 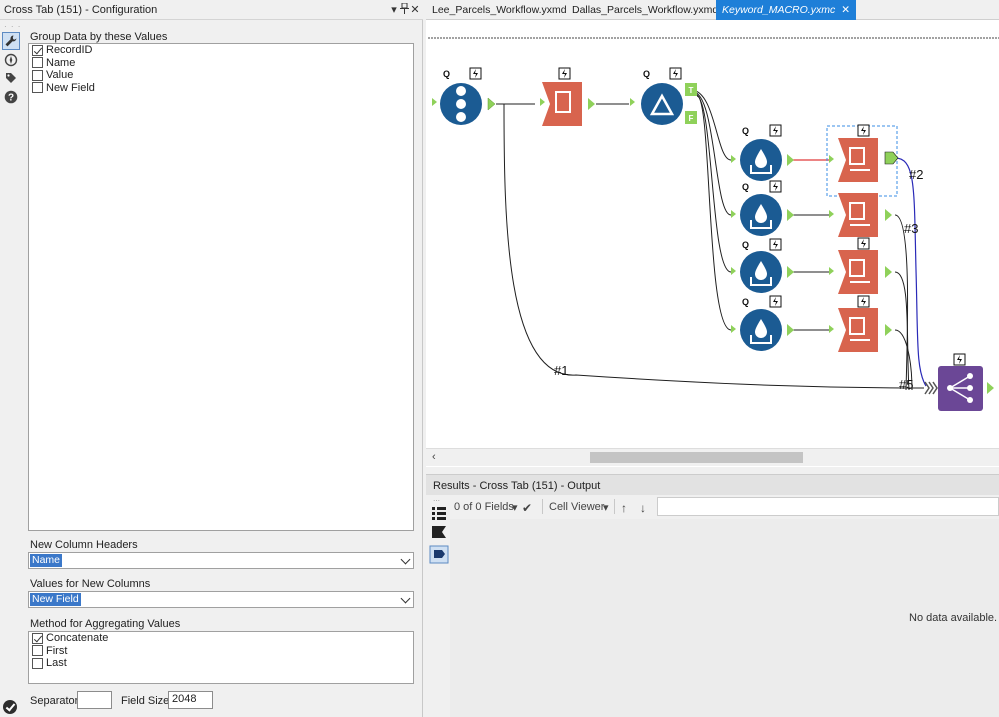 I want to click on data-view-icon, so click(x=439, y=554).